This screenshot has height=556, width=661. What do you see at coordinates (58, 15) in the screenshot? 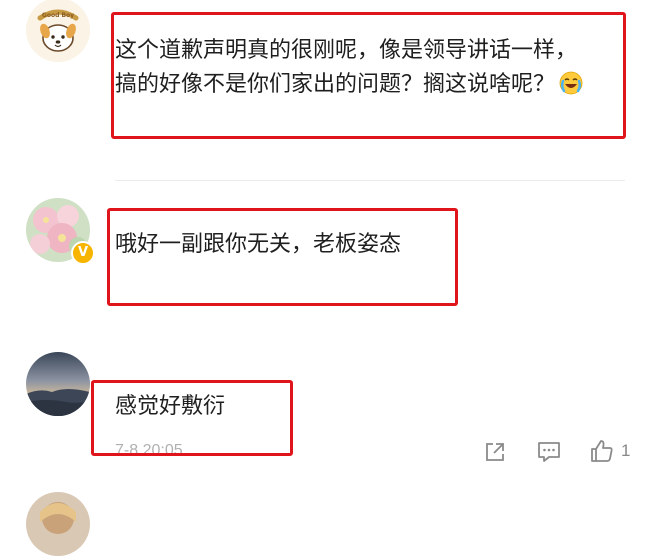
I see `avatar-logo-text: Good Boy` at bounding box center [58, 15].